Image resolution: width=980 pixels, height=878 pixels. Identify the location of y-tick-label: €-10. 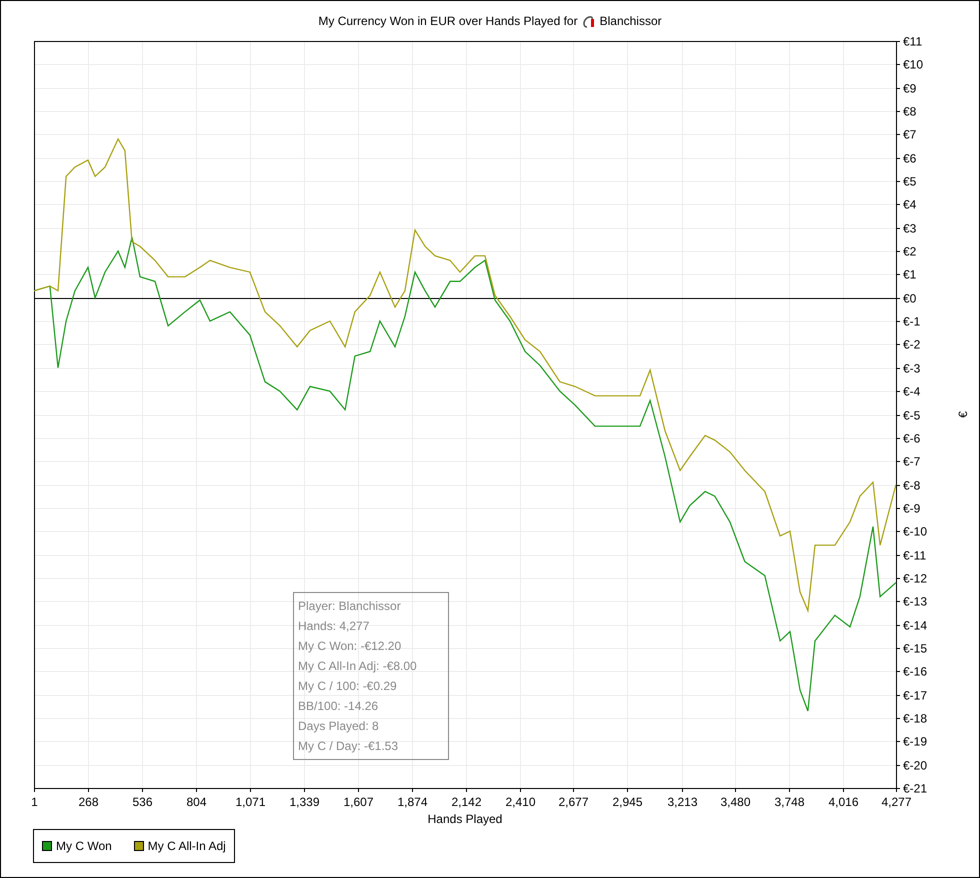
(915, 531).